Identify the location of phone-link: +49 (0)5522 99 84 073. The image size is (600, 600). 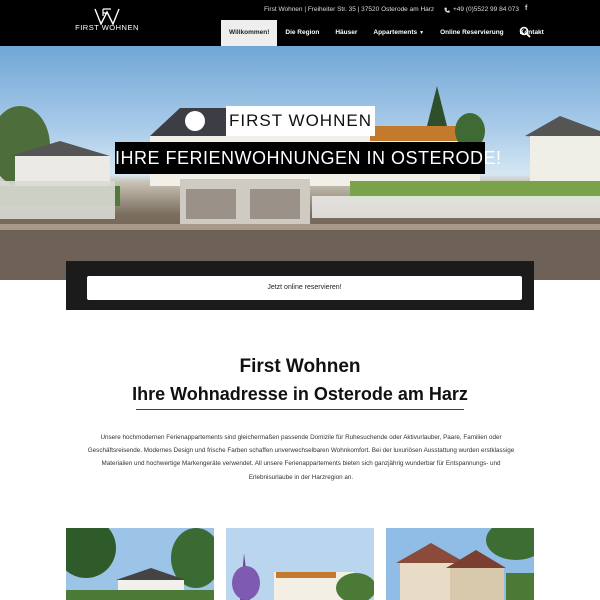
(481, 9).